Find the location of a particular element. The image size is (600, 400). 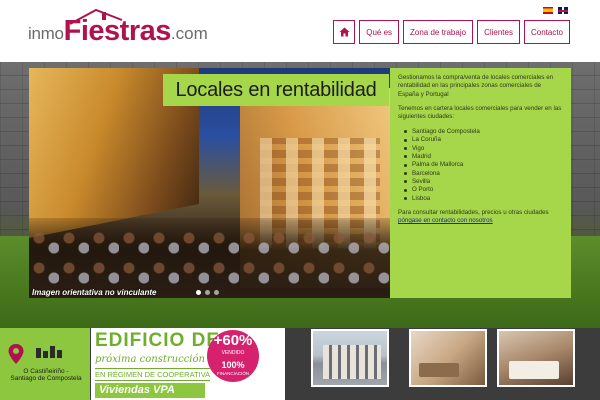

site-logo: inmo Fiestras .com is located at coordinates (118, 26).